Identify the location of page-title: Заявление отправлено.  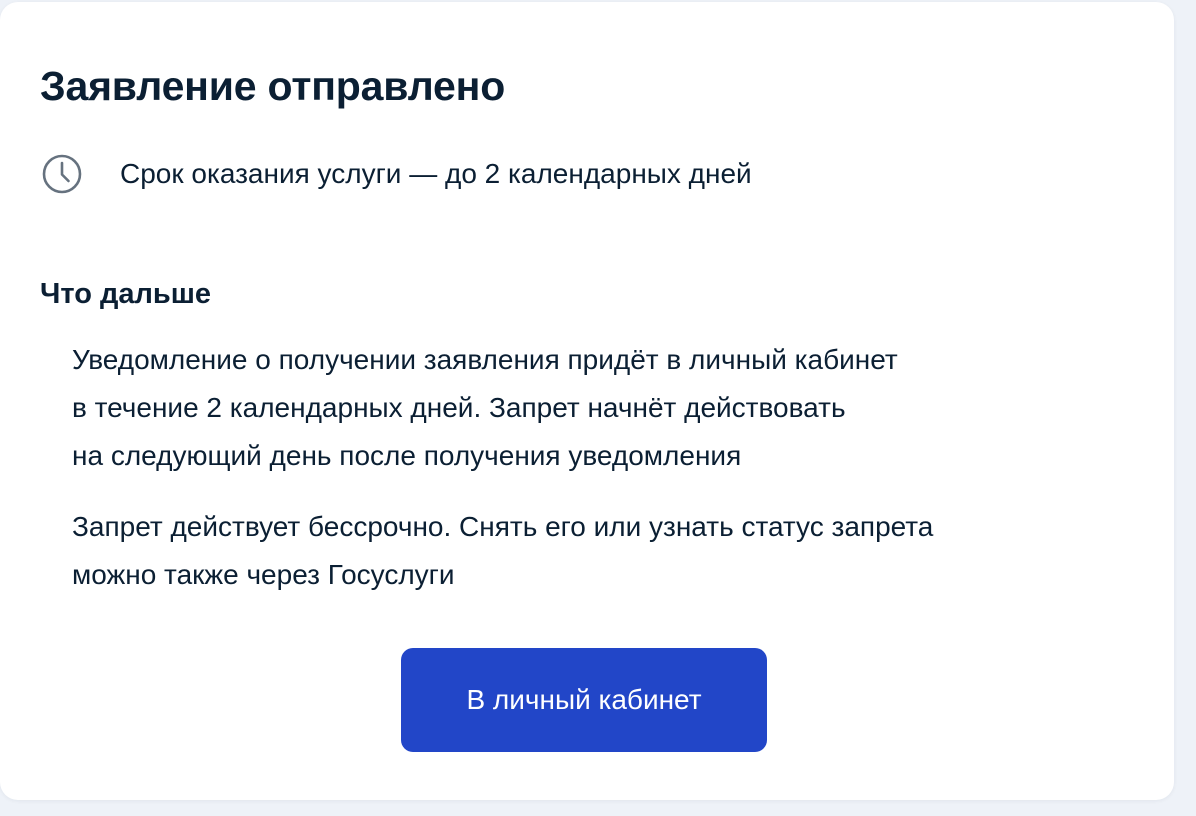
(273, 86).